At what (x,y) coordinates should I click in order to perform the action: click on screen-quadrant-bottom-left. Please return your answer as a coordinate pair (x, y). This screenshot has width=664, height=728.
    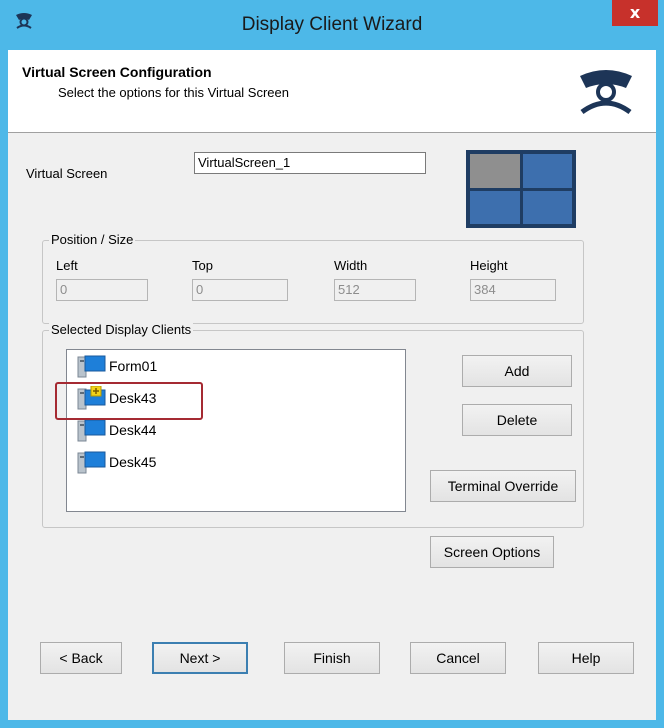
    Looking at the image, I should click on (495, 207).